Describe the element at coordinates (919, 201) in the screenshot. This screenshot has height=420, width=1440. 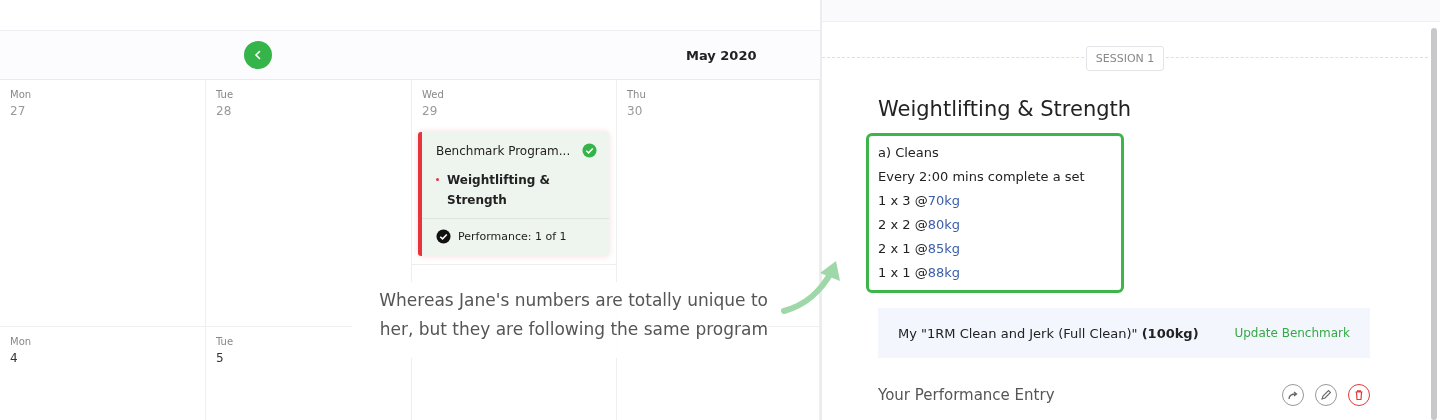
I see `workout-line: 1 x 3 @70kg` at that location.